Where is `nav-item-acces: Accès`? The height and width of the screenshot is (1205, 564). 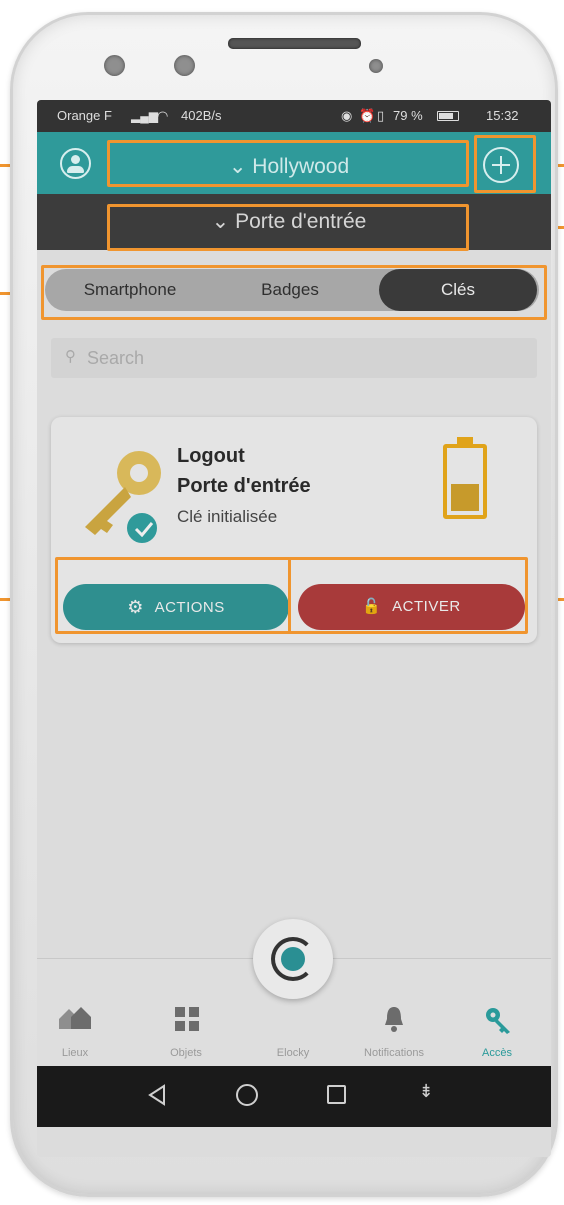 nav-item-acces: Accès is located at coordinates (497, 1032).